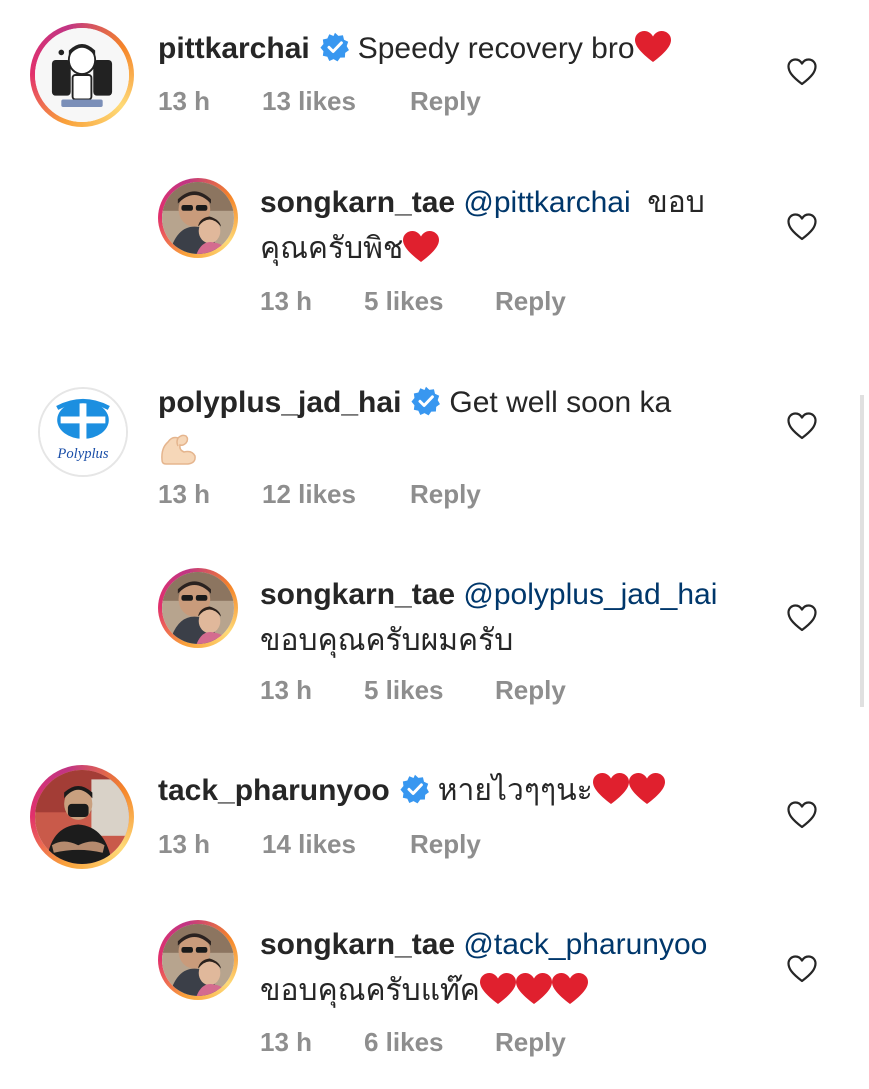  Describe the element at coordinates (862, 551) in the screenshot. I see `scrollbar` at that location.